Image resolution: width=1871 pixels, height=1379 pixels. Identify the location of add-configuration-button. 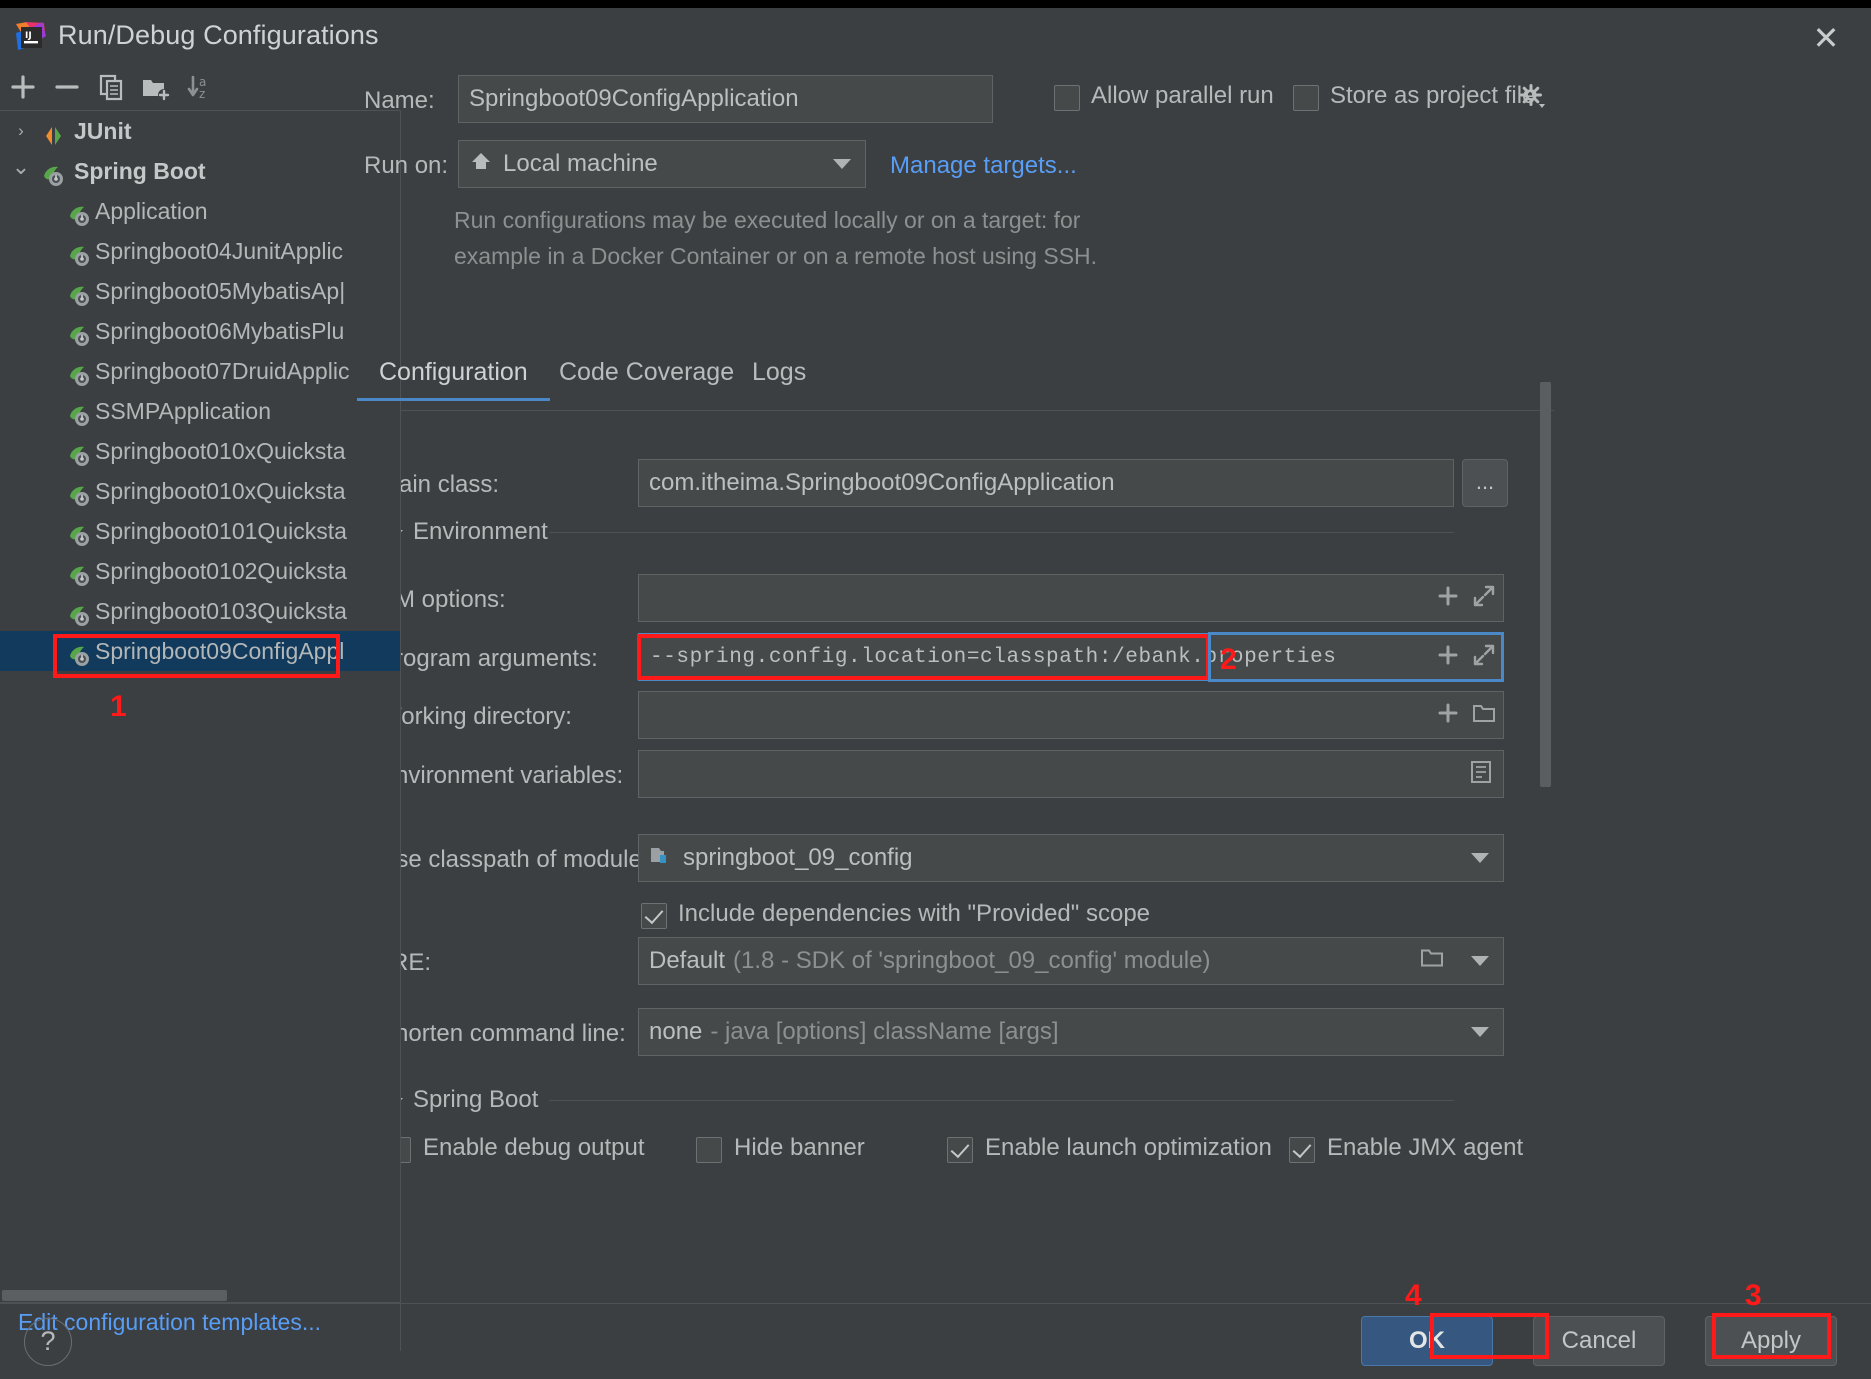
(23, 87).